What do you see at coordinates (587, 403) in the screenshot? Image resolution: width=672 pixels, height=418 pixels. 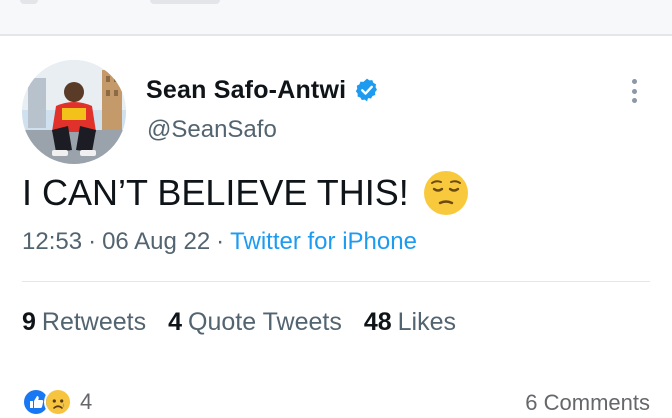 I see `comments-count-link: 6 Comments` at bounding box center [587, 403].